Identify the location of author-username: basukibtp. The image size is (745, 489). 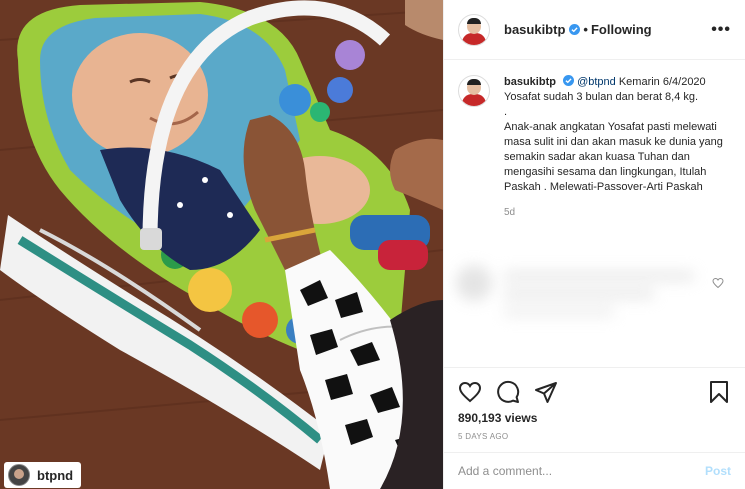
(534, 29).